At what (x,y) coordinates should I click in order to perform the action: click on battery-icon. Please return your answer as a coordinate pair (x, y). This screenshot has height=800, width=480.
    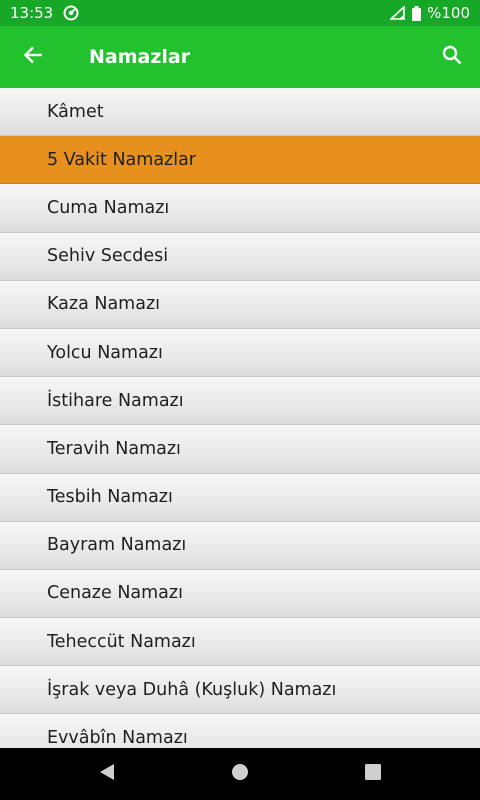
    Looking at the image, I should click on (417, 13).